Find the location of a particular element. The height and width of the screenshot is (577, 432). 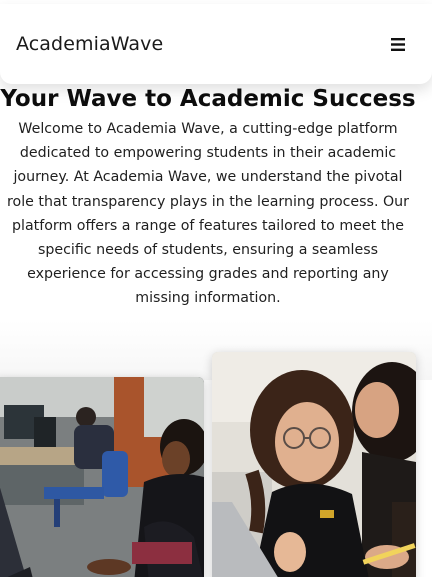

menu-button is located at coordinates (398, 44).